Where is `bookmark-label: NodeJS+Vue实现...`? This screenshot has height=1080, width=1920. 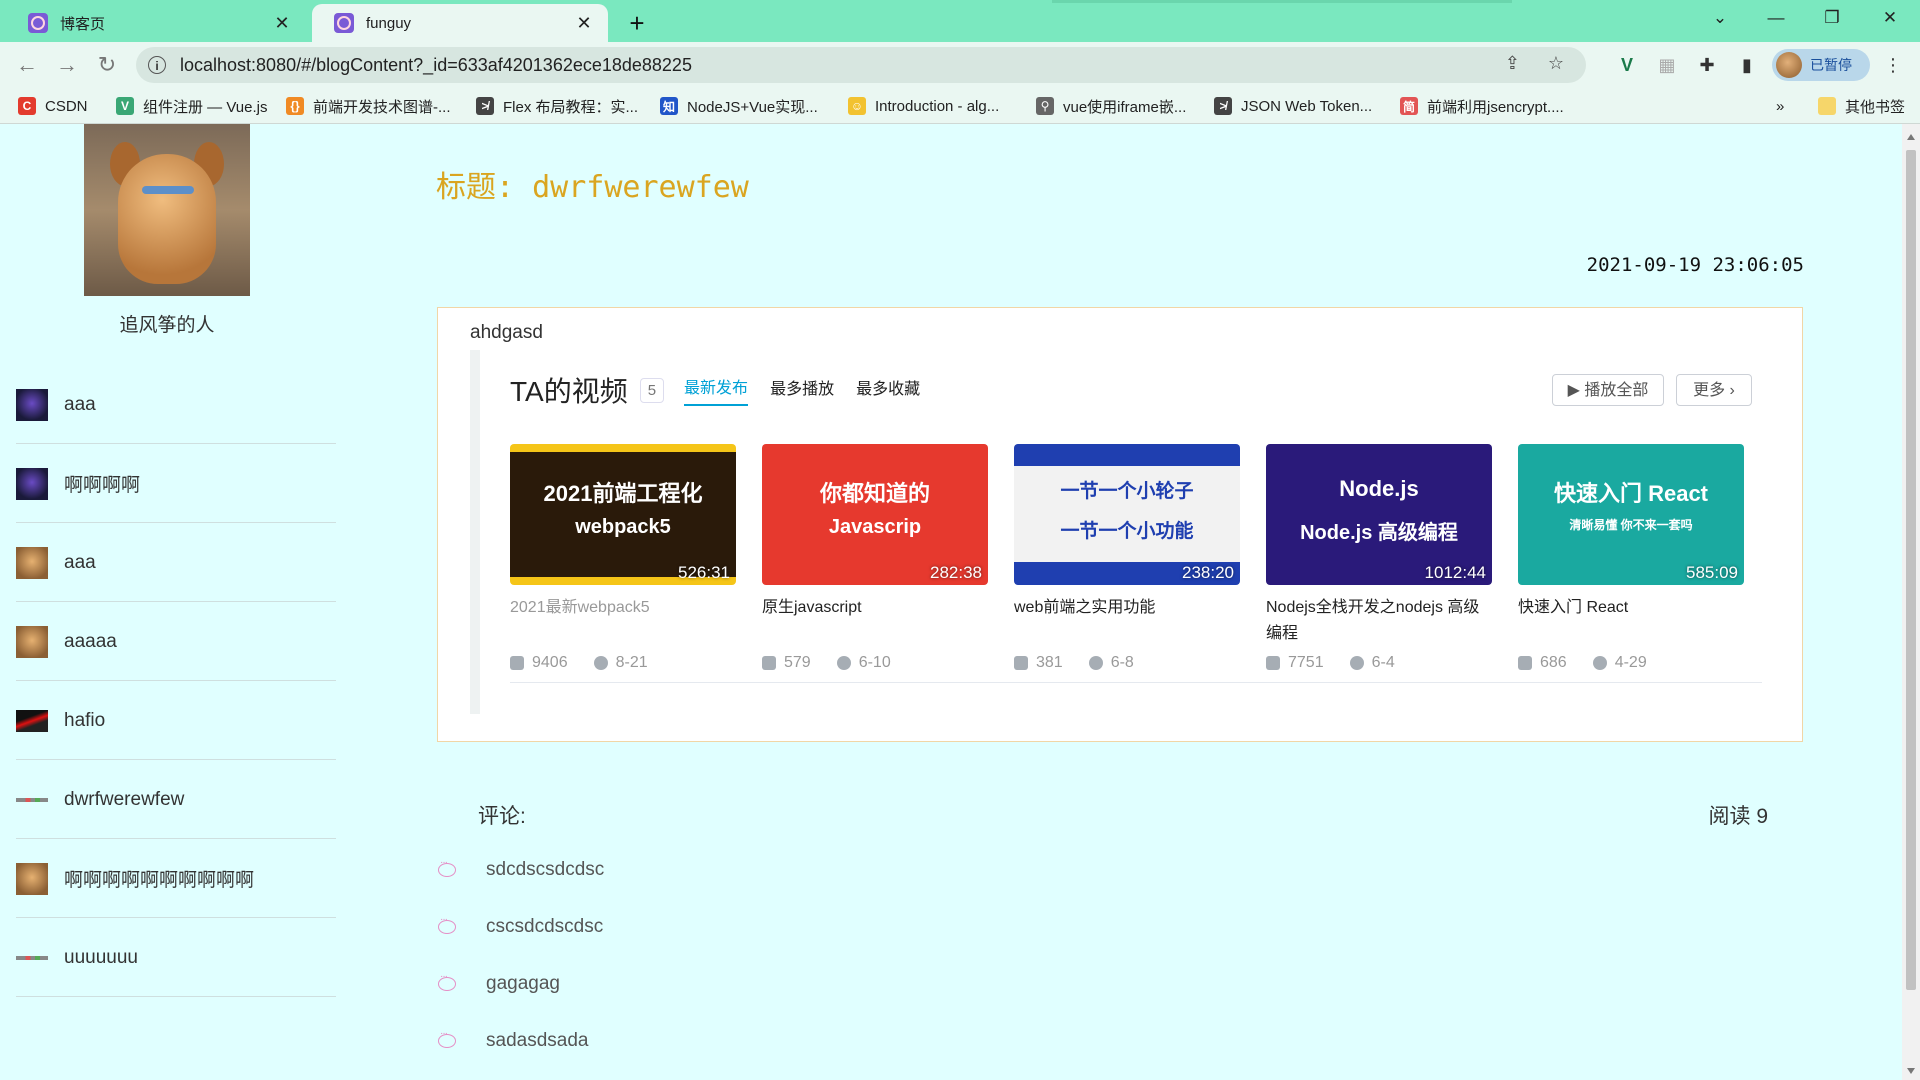
bookmark-label: NodeJS+Vue实现... is located at coordinates (752, 107).